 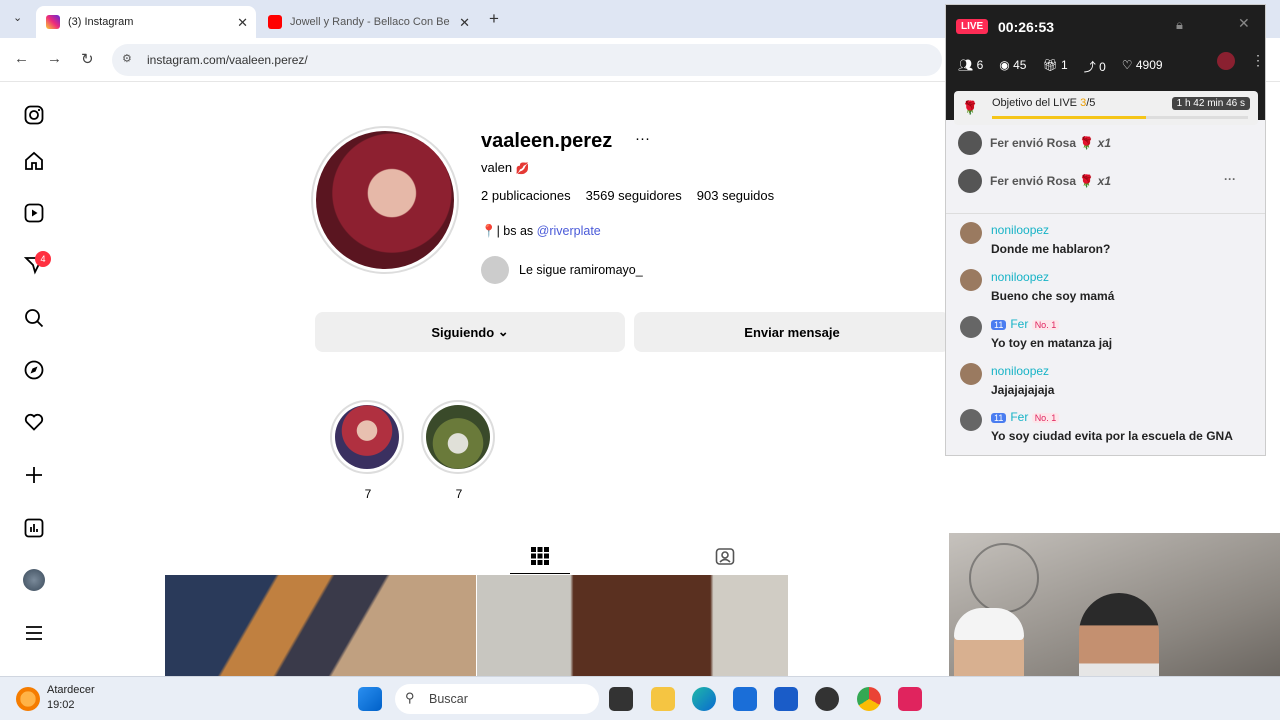 What do you see at coordinates (34, 318) in the screenshot?
I see `search-icon` at bounding box center [34, 318].